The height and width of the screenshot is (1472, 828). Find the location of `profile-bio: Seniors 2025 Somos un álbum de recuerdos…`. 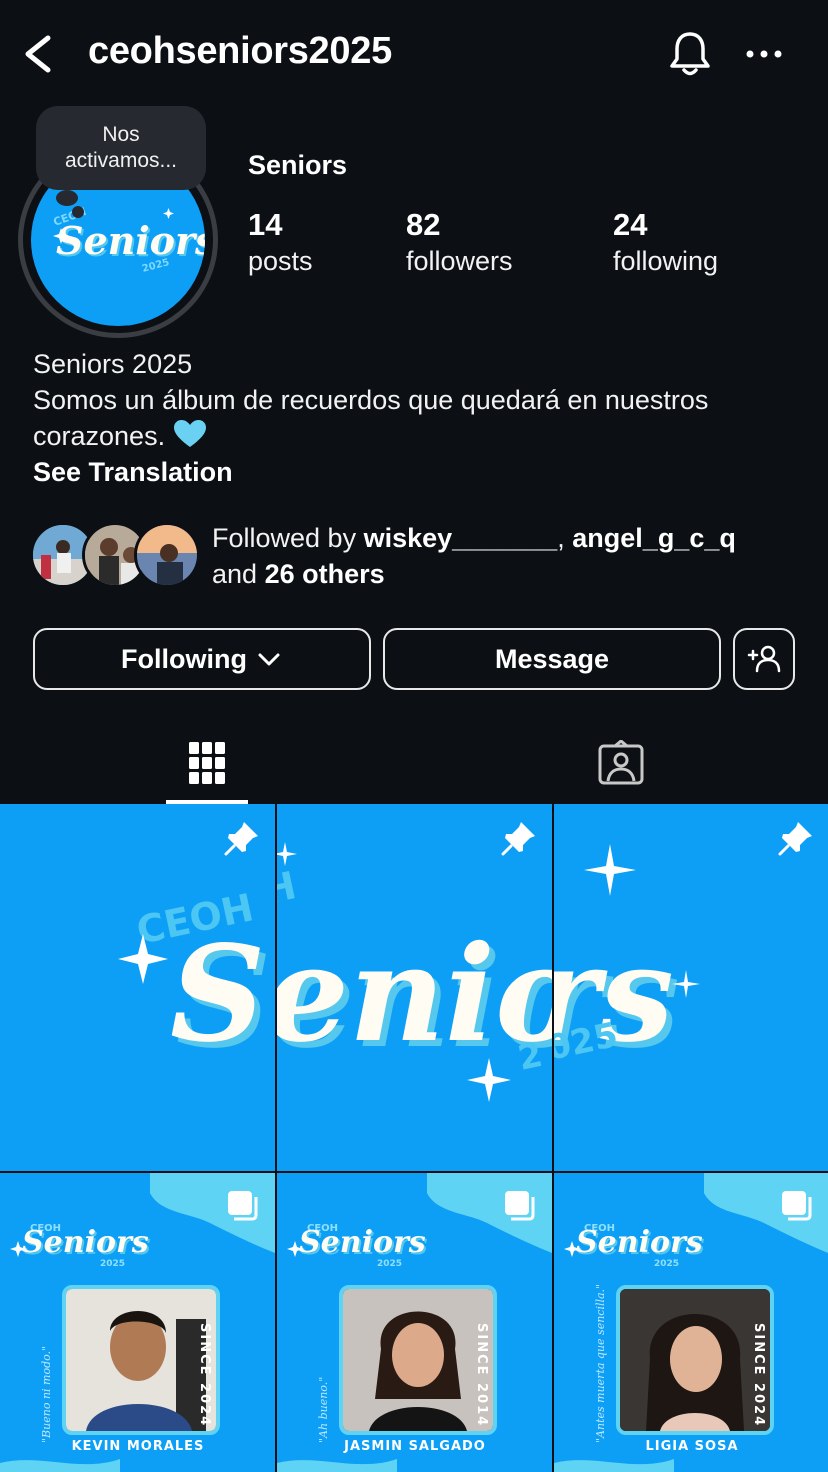

profile-bio: Seniors 2025 Somos un álbum de recuerdos… is located at coordinates (418, 418).